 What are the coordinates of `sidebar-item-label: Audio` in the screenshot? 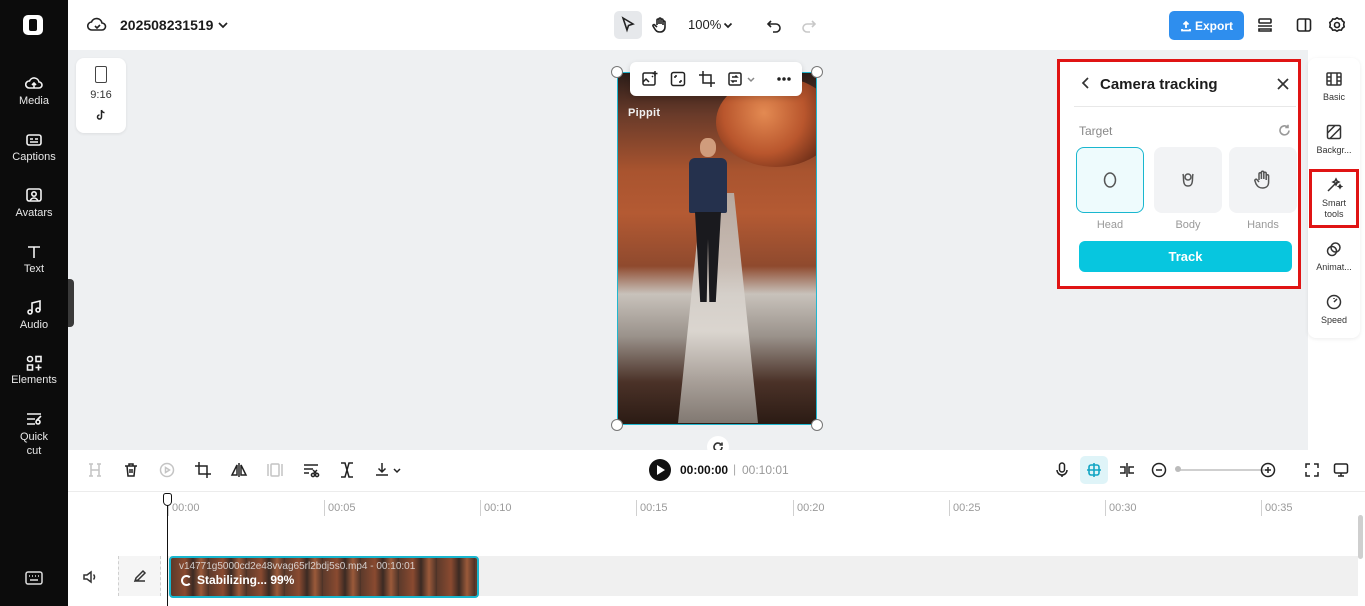 It's located at (34, 325).